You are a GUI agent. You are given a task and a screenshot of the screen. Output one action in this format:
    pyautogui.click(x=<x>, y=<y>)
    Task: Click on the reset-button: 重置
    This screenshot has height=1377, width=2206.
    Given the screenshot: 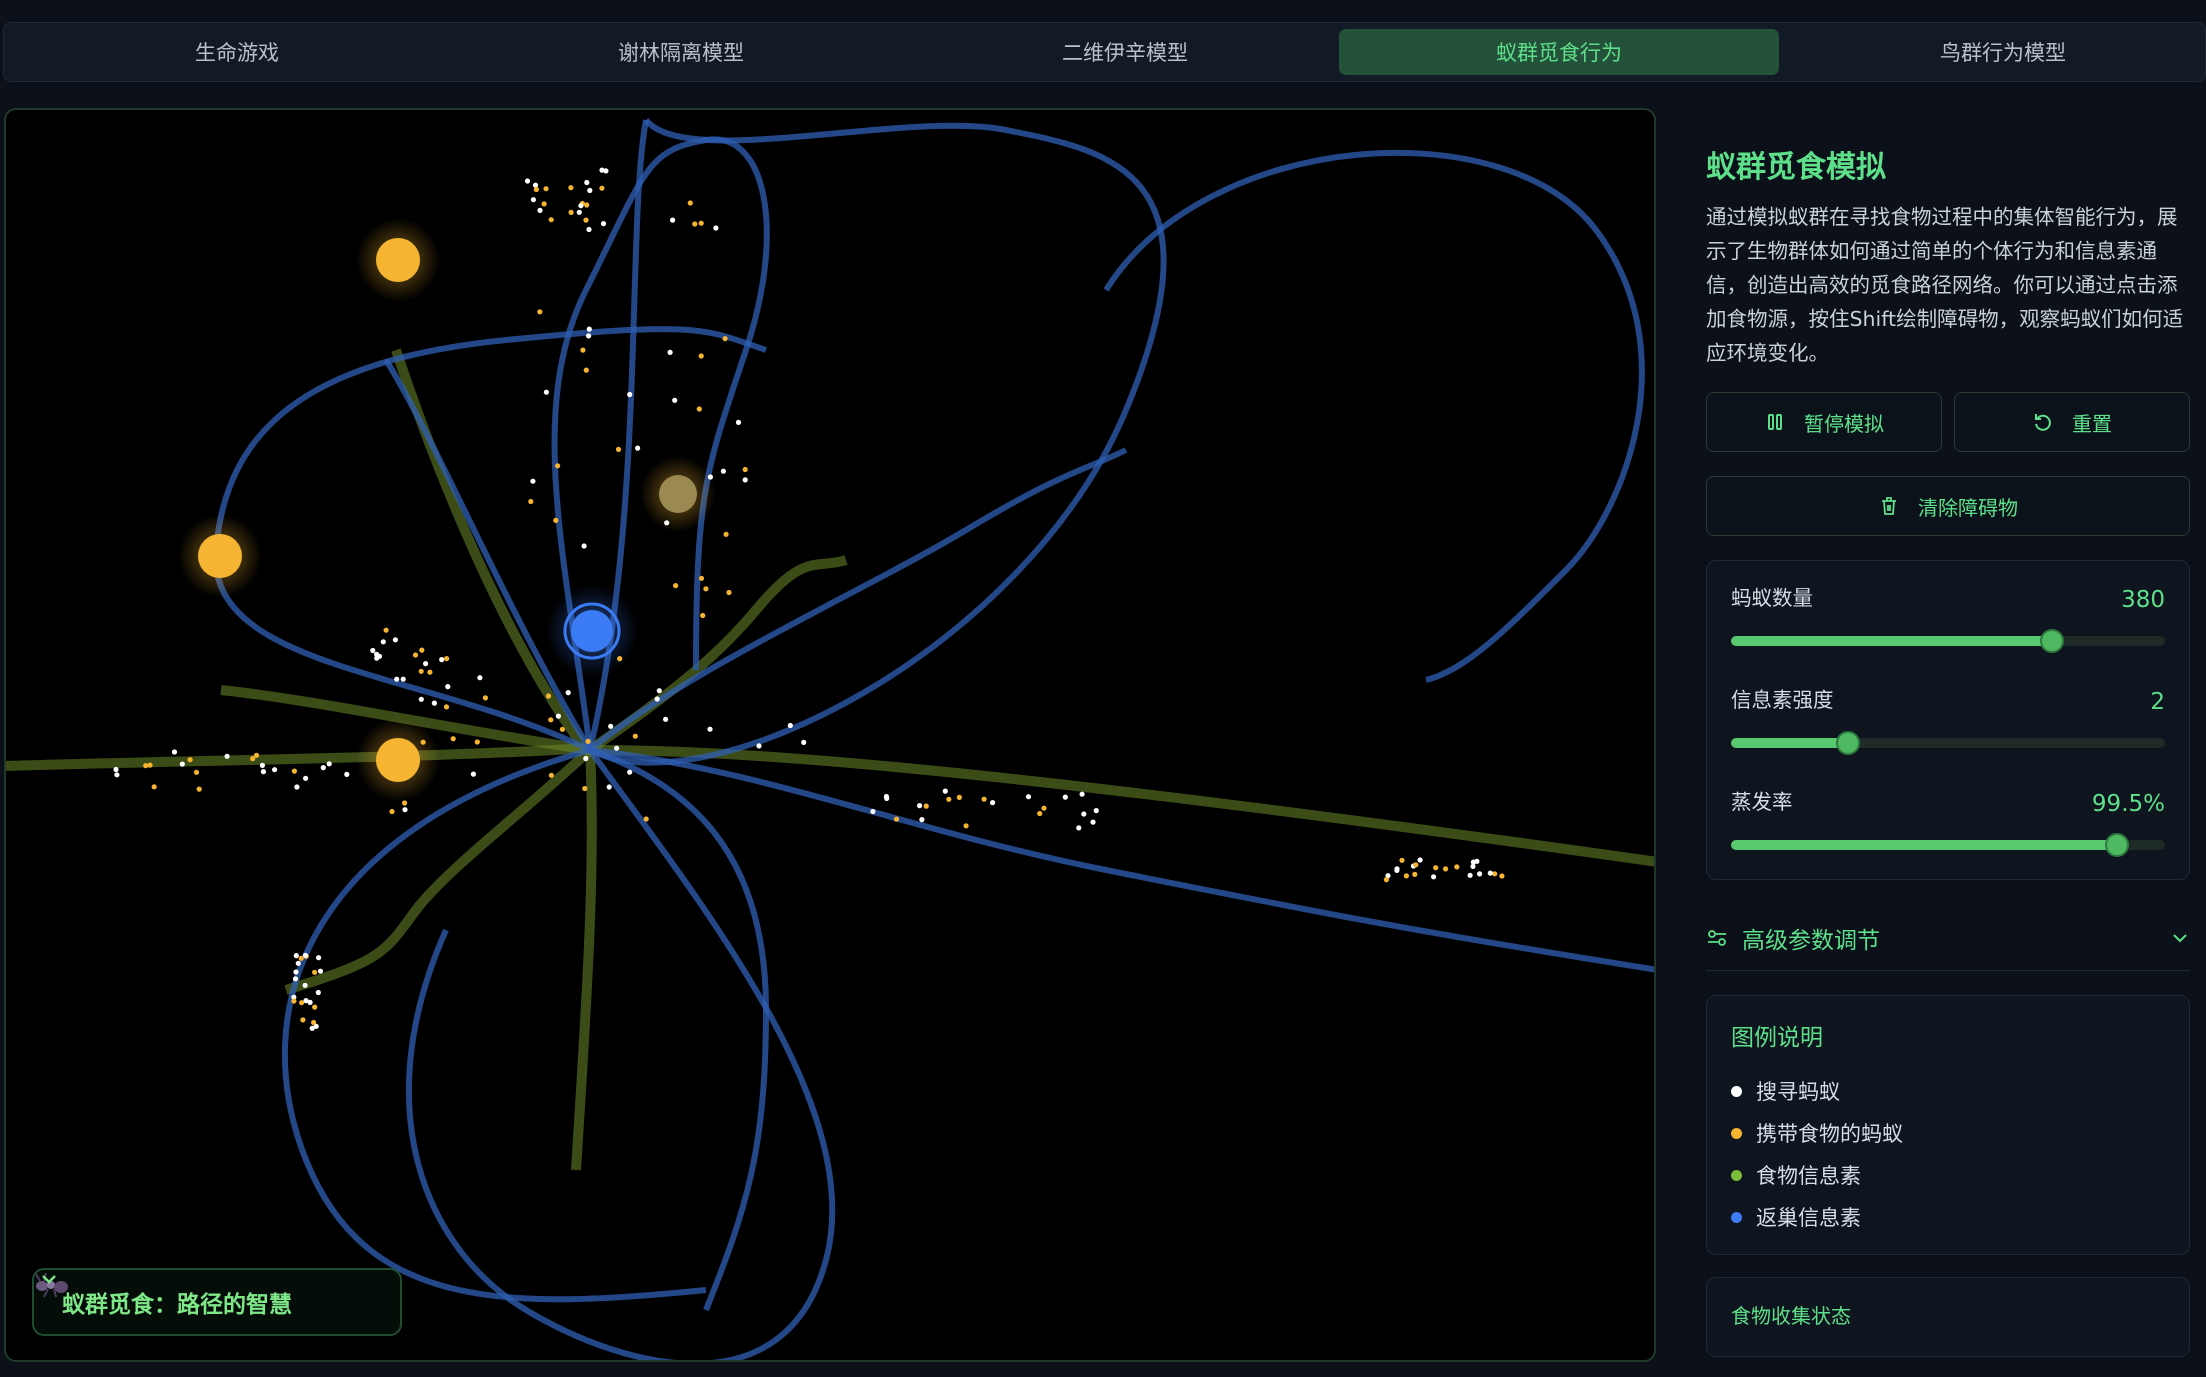 What is the action you would take?
    pyautogui.click(x=2072, y=422)
    